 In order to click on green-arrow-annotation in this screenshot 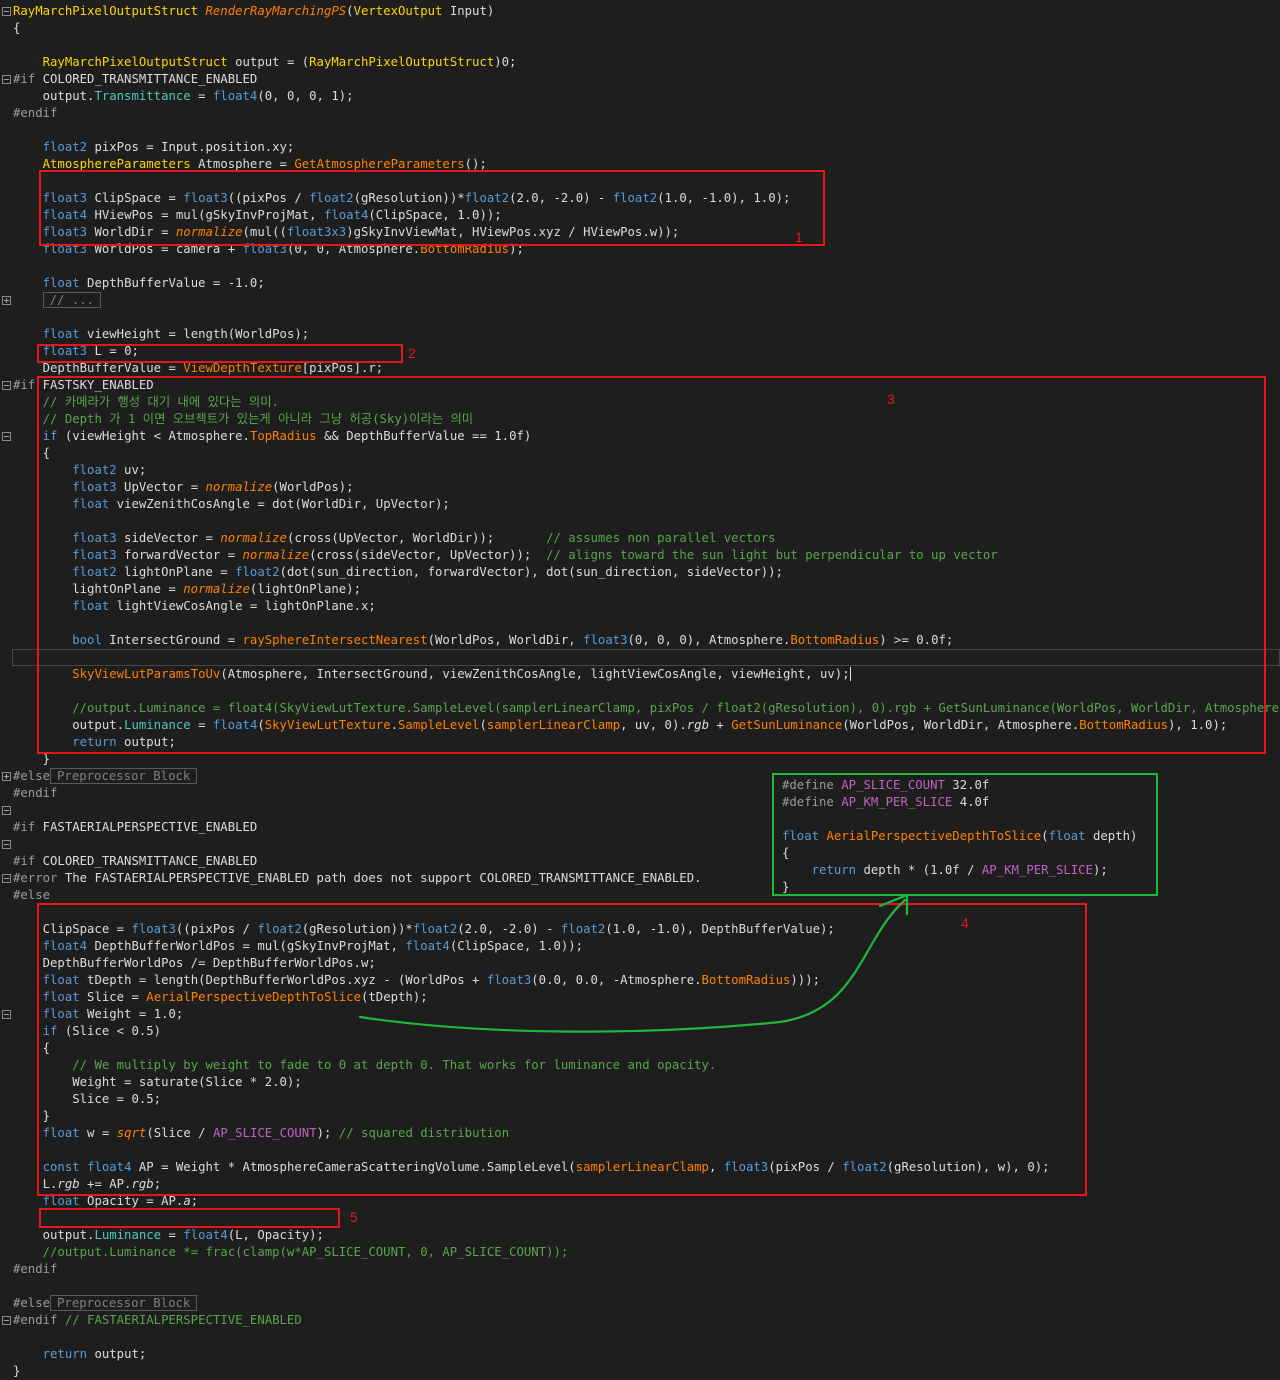, I will do `click(633, 963)`.